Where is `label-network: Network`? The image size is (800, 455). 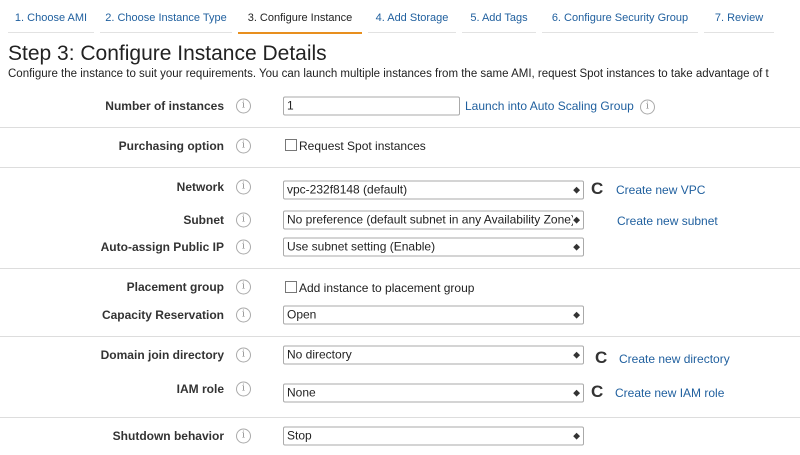
label-network: Network is located at coordinates (200, 187).